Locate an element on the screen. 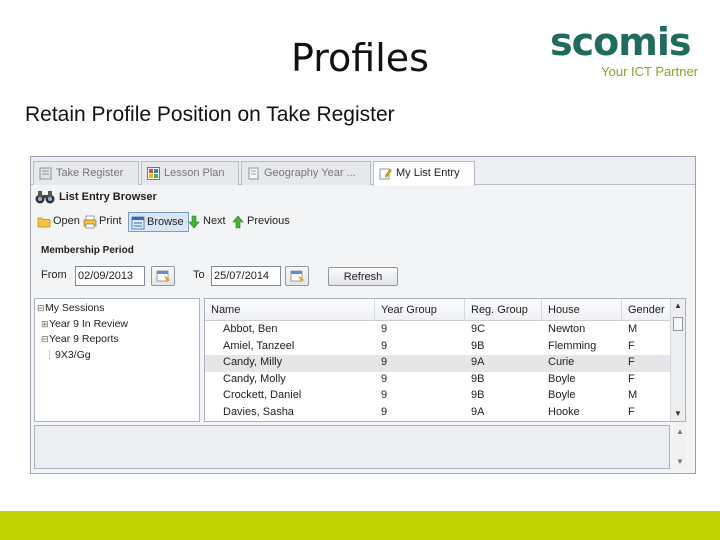 The width and height of the screenshot is (720, 540). scomis-logo: scomis Your ICT Partner is located at coordinates (625, 52).